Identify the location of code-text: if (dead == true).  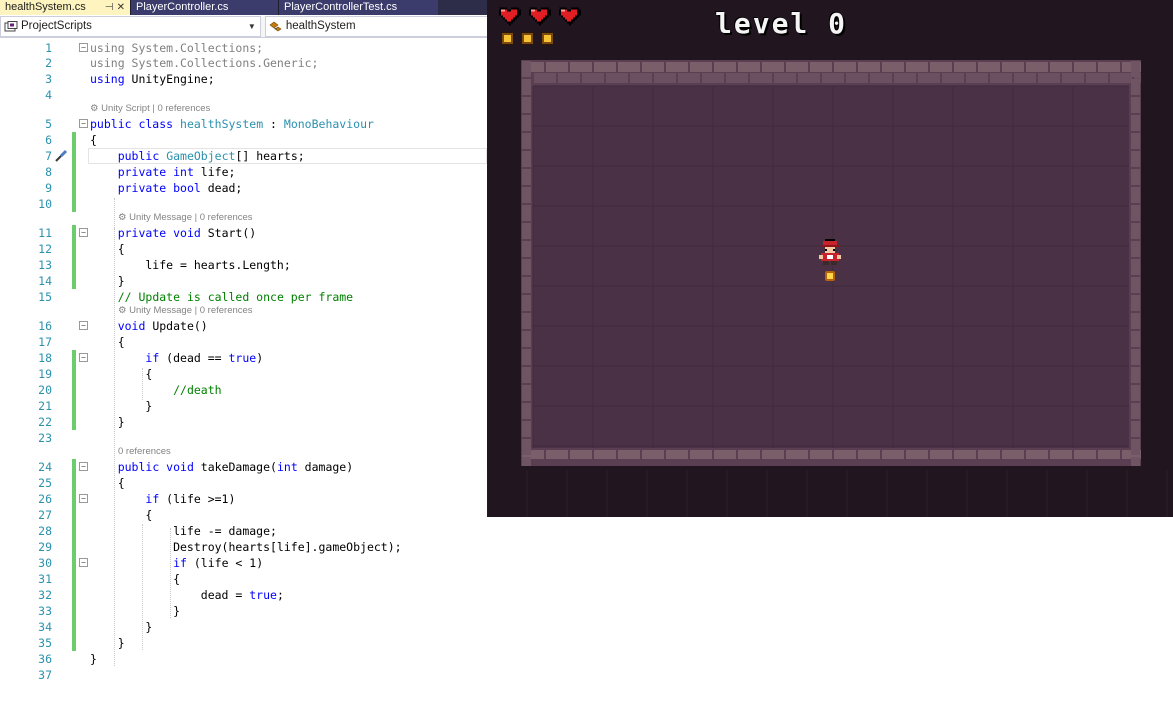
(176, 358).